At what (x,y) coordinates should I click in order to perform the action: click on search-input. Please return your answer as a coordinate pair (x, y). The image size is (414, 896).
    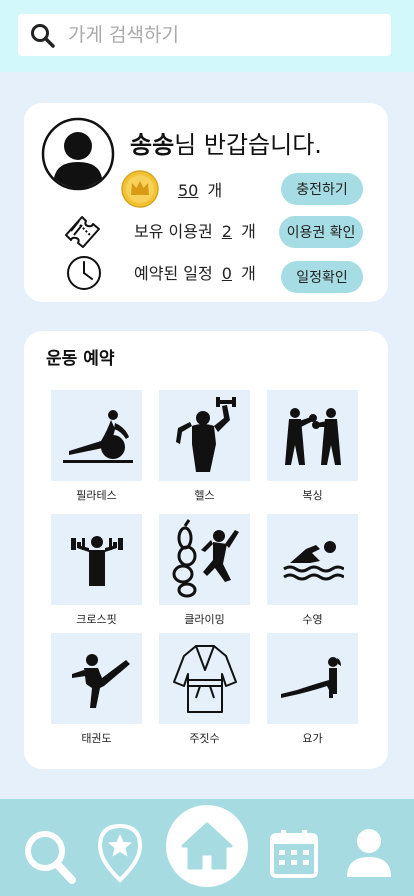
    Looking at the image, I should click on (223, 35).